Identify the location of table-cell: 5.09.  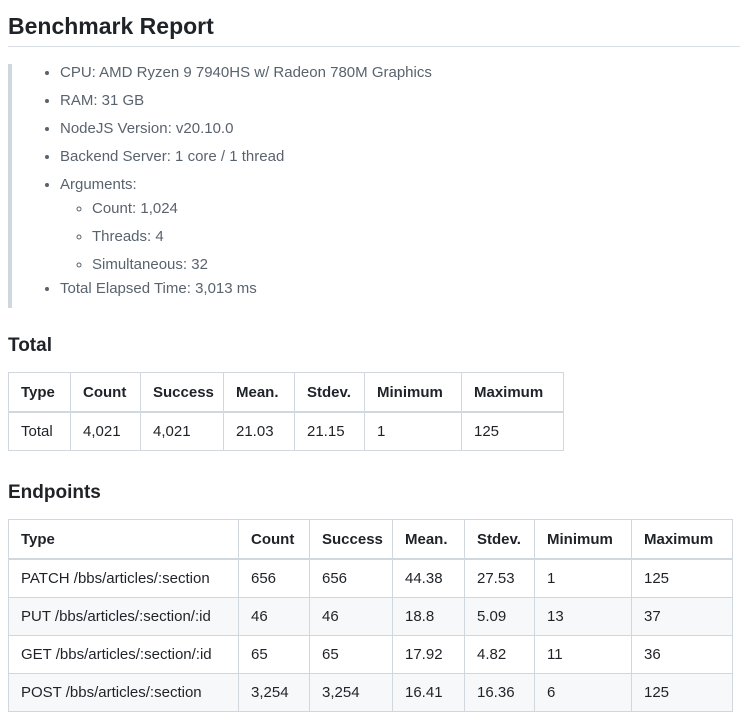
(499, 616).